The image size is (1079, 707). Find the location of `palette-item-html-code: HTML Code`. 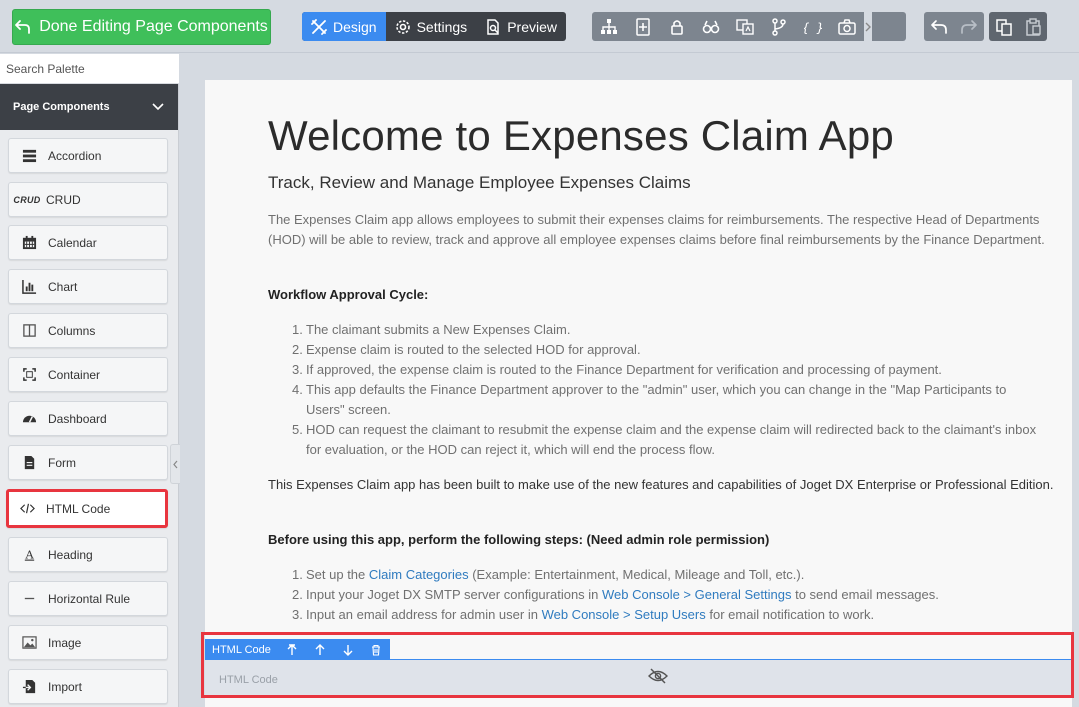

palette-item-html-code: HTML Code is located at coordinates (87, 508).